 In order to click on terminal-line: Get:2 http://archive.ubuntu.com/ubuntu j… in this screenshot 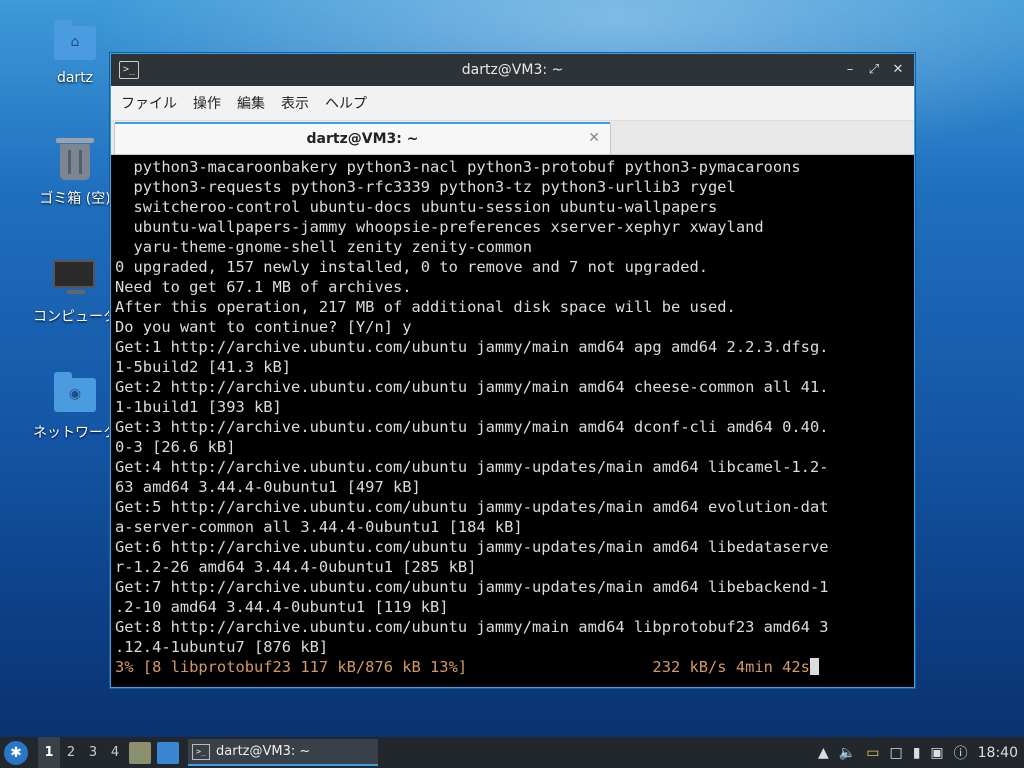, I will do `click(472, 387)`.